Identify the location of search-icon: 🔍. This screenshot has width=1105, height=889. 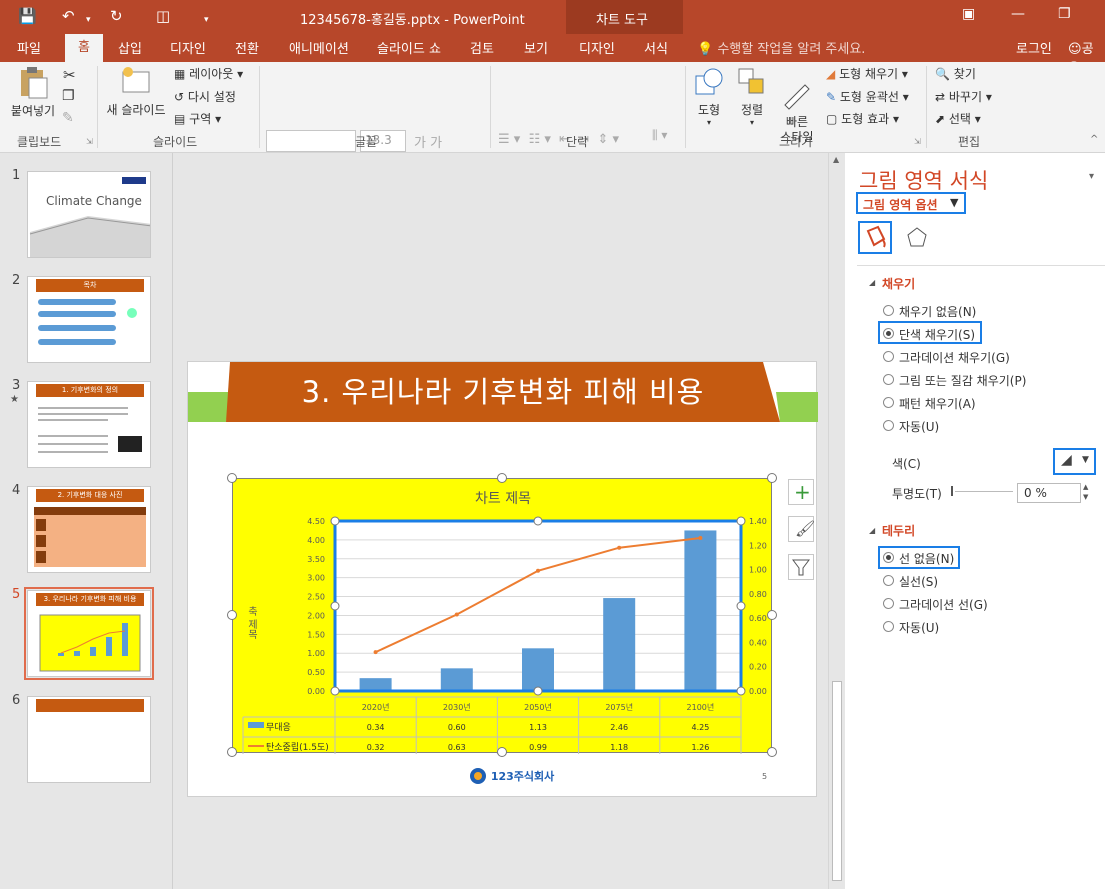
(942, 74).